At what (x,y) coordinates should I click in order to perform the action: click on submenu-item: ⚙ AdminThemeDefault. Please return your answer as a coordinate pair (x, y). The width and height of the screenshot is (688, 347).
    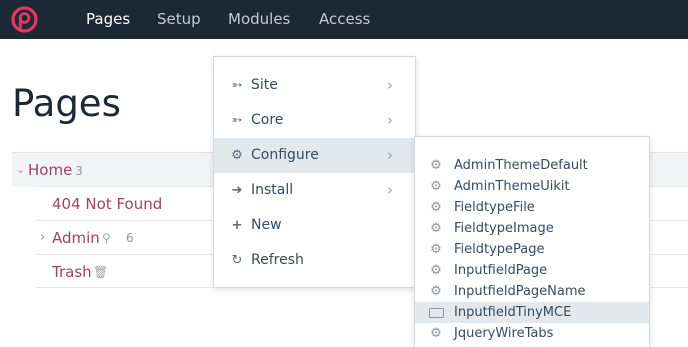
    Looking at the image, I should click on (532, 165).